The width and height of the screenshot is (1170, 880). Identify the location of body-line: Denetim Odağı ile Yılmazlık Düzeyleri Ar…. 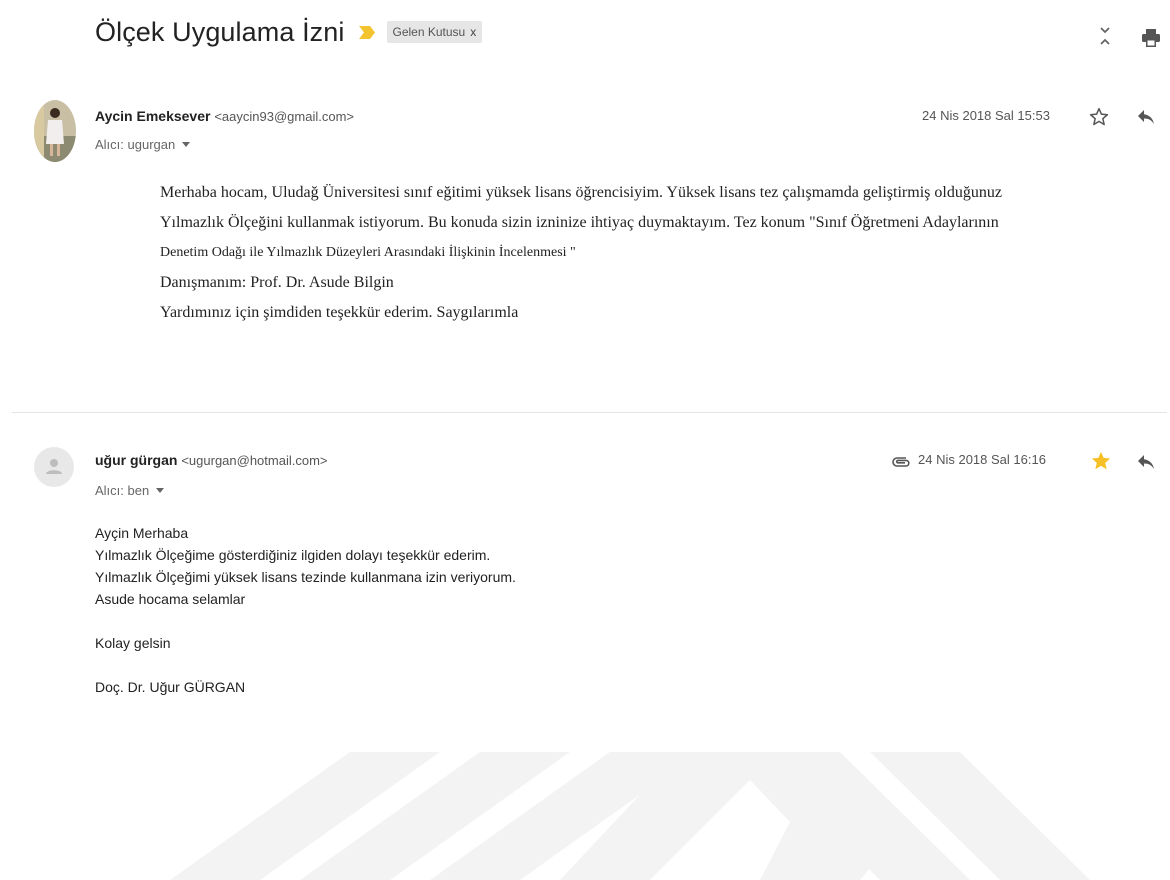
(368, 252).